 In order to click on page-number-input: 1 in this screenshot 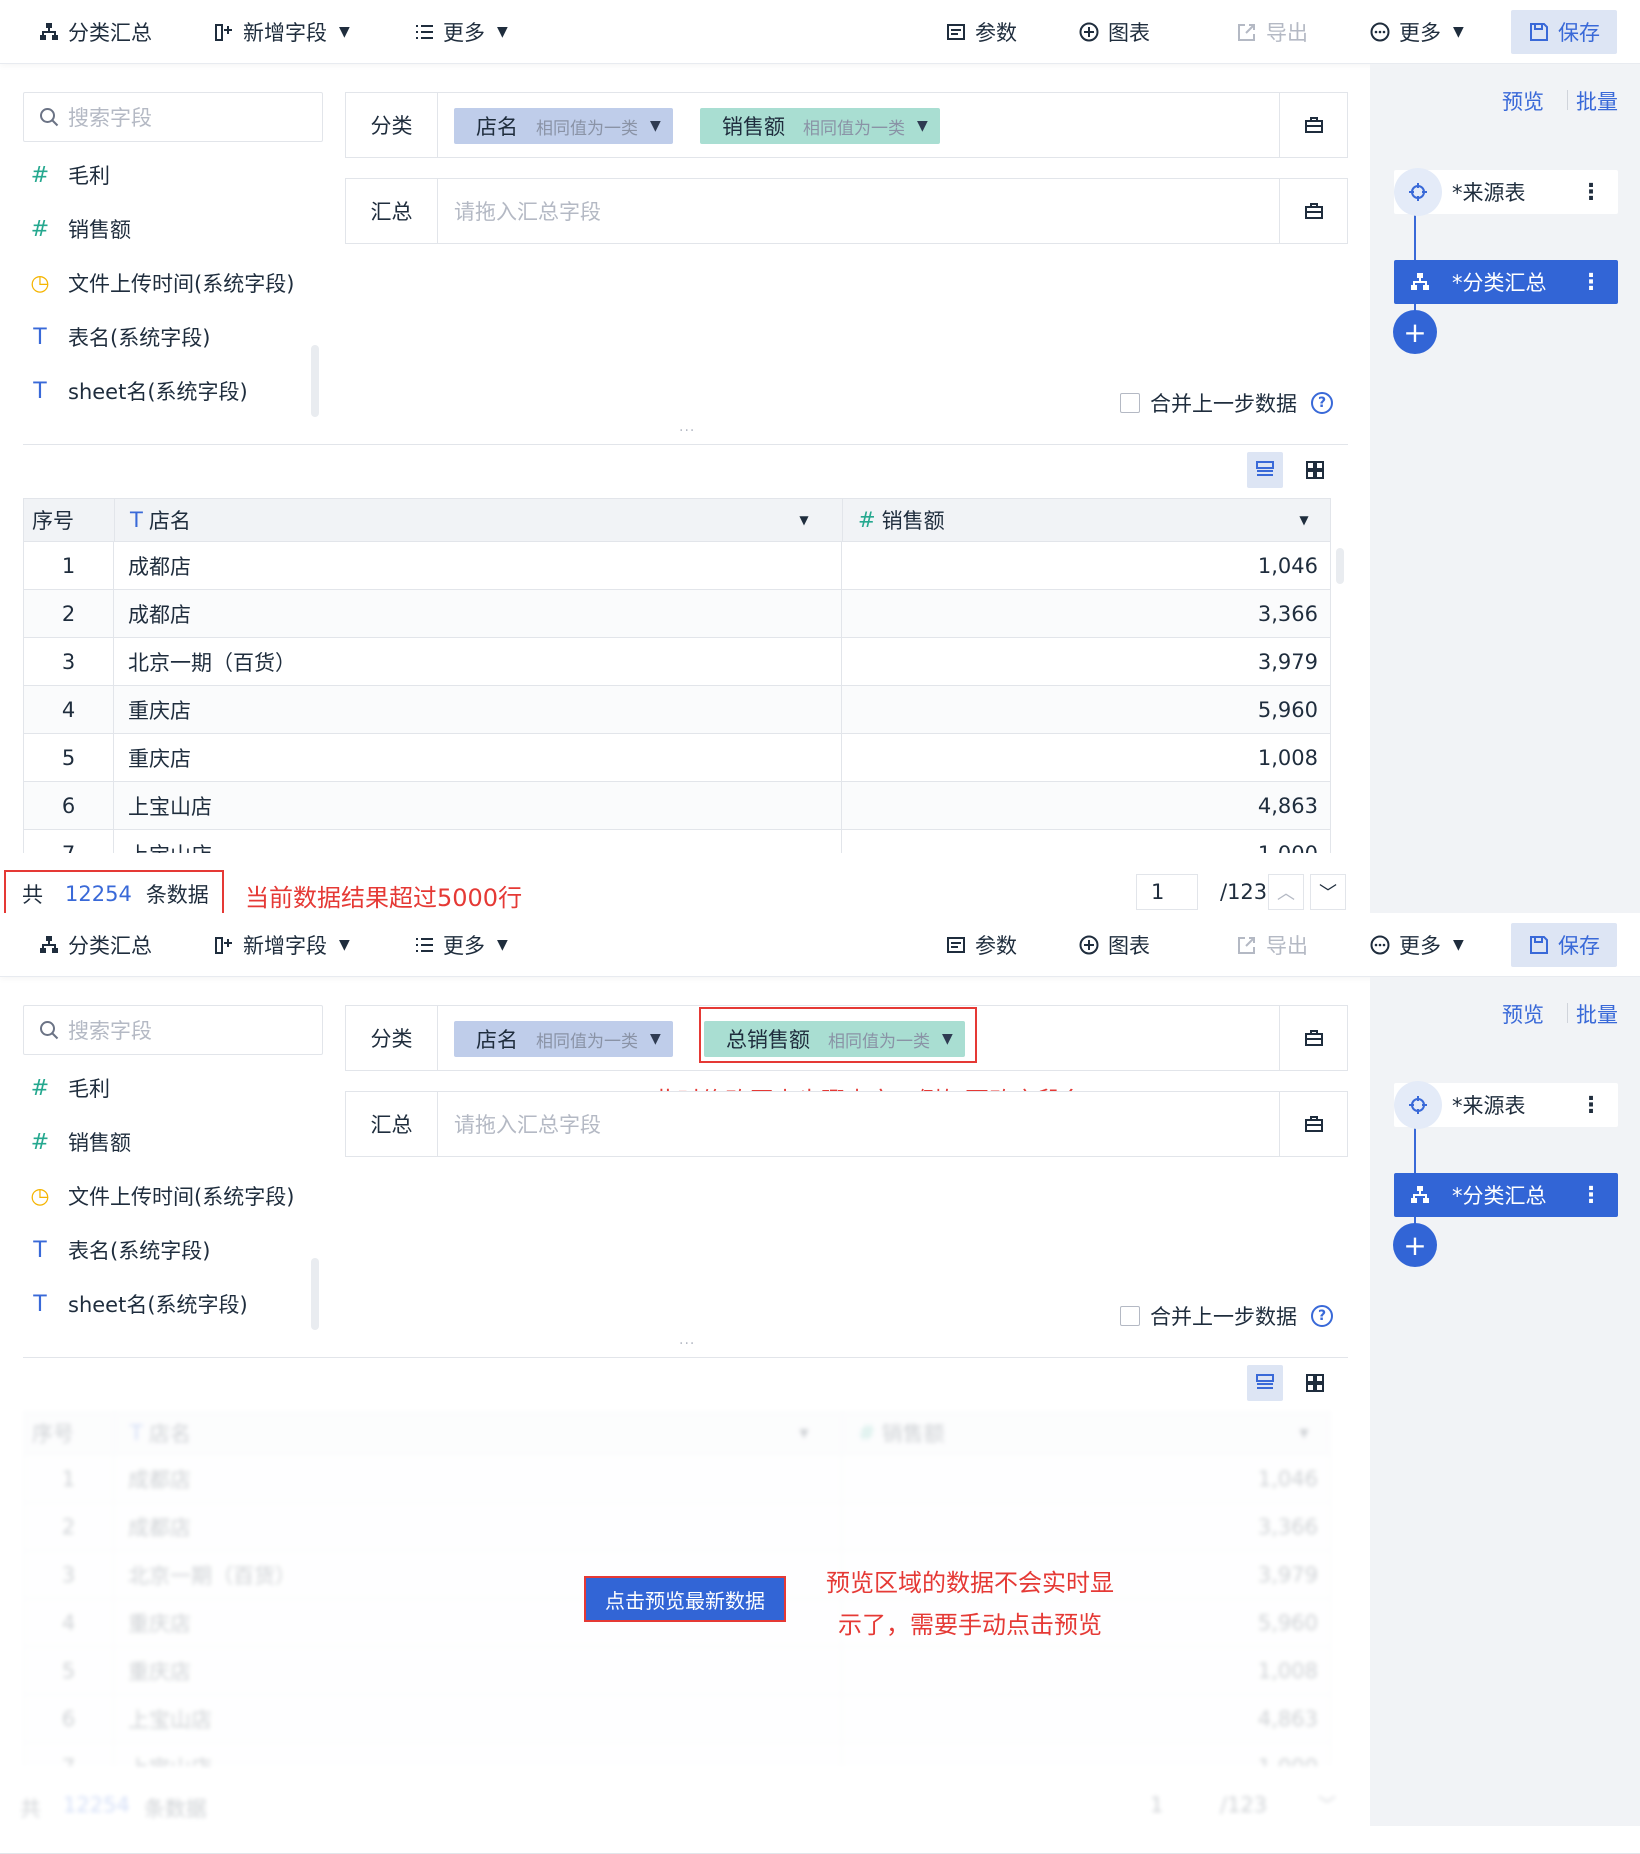, I will do `click(1167, 892)`.